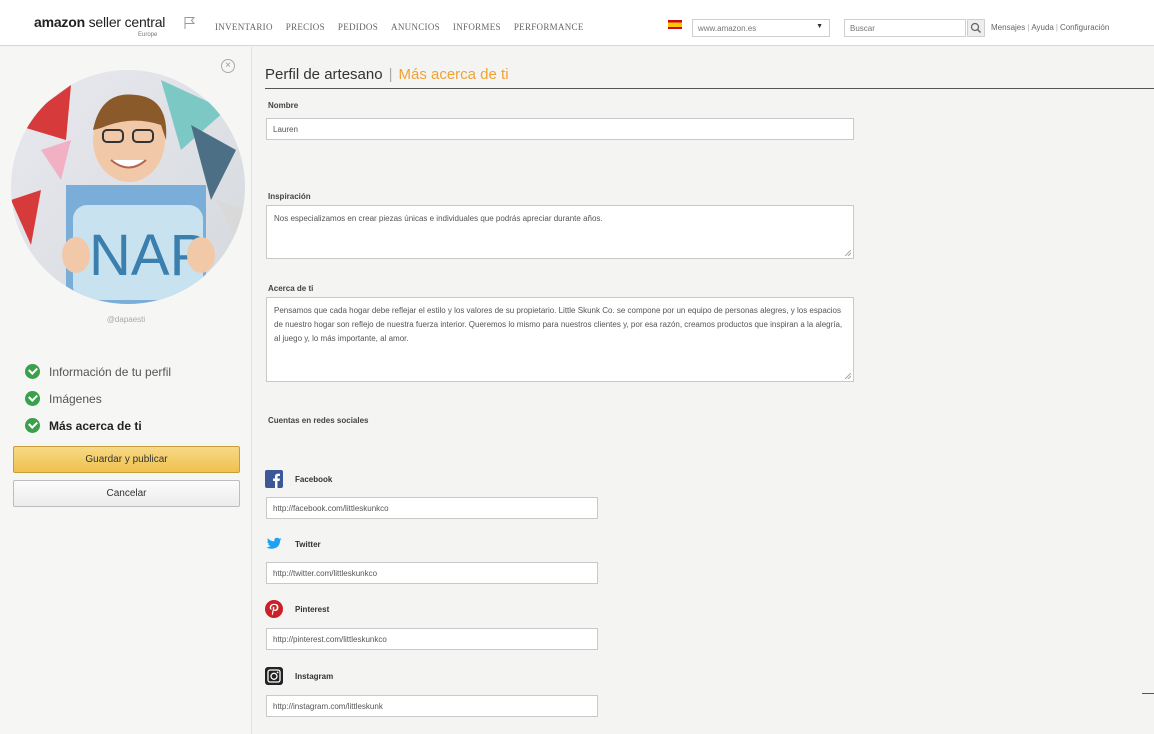 The height and width of the screenshot is (734, 1154). What do you see at coordinates (432, 639) in the screenshot?
I see `pinterest-url-field: http://pinterest.com/littleskunkco` at bounding box center [432, 639].